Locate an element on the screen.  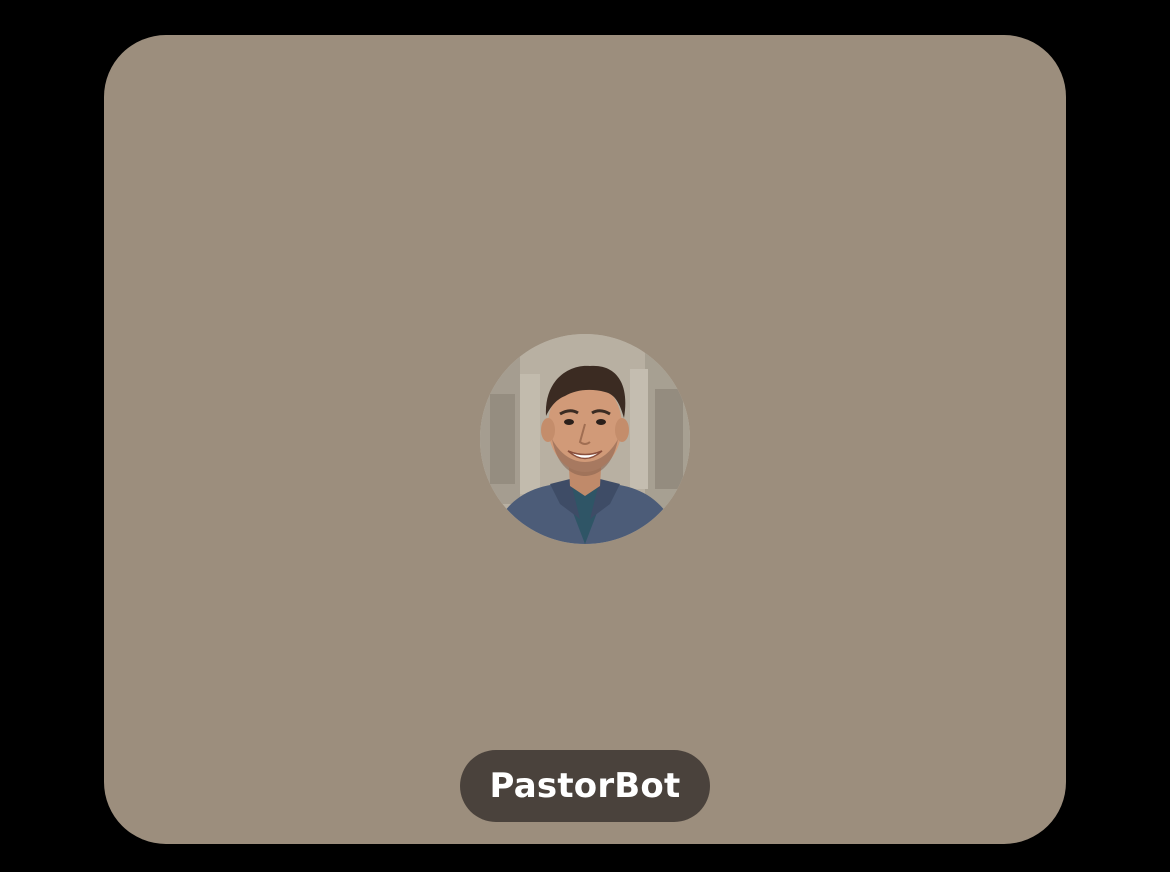
participant-name-badge: PastorBot is located at coordinates (585, 786).